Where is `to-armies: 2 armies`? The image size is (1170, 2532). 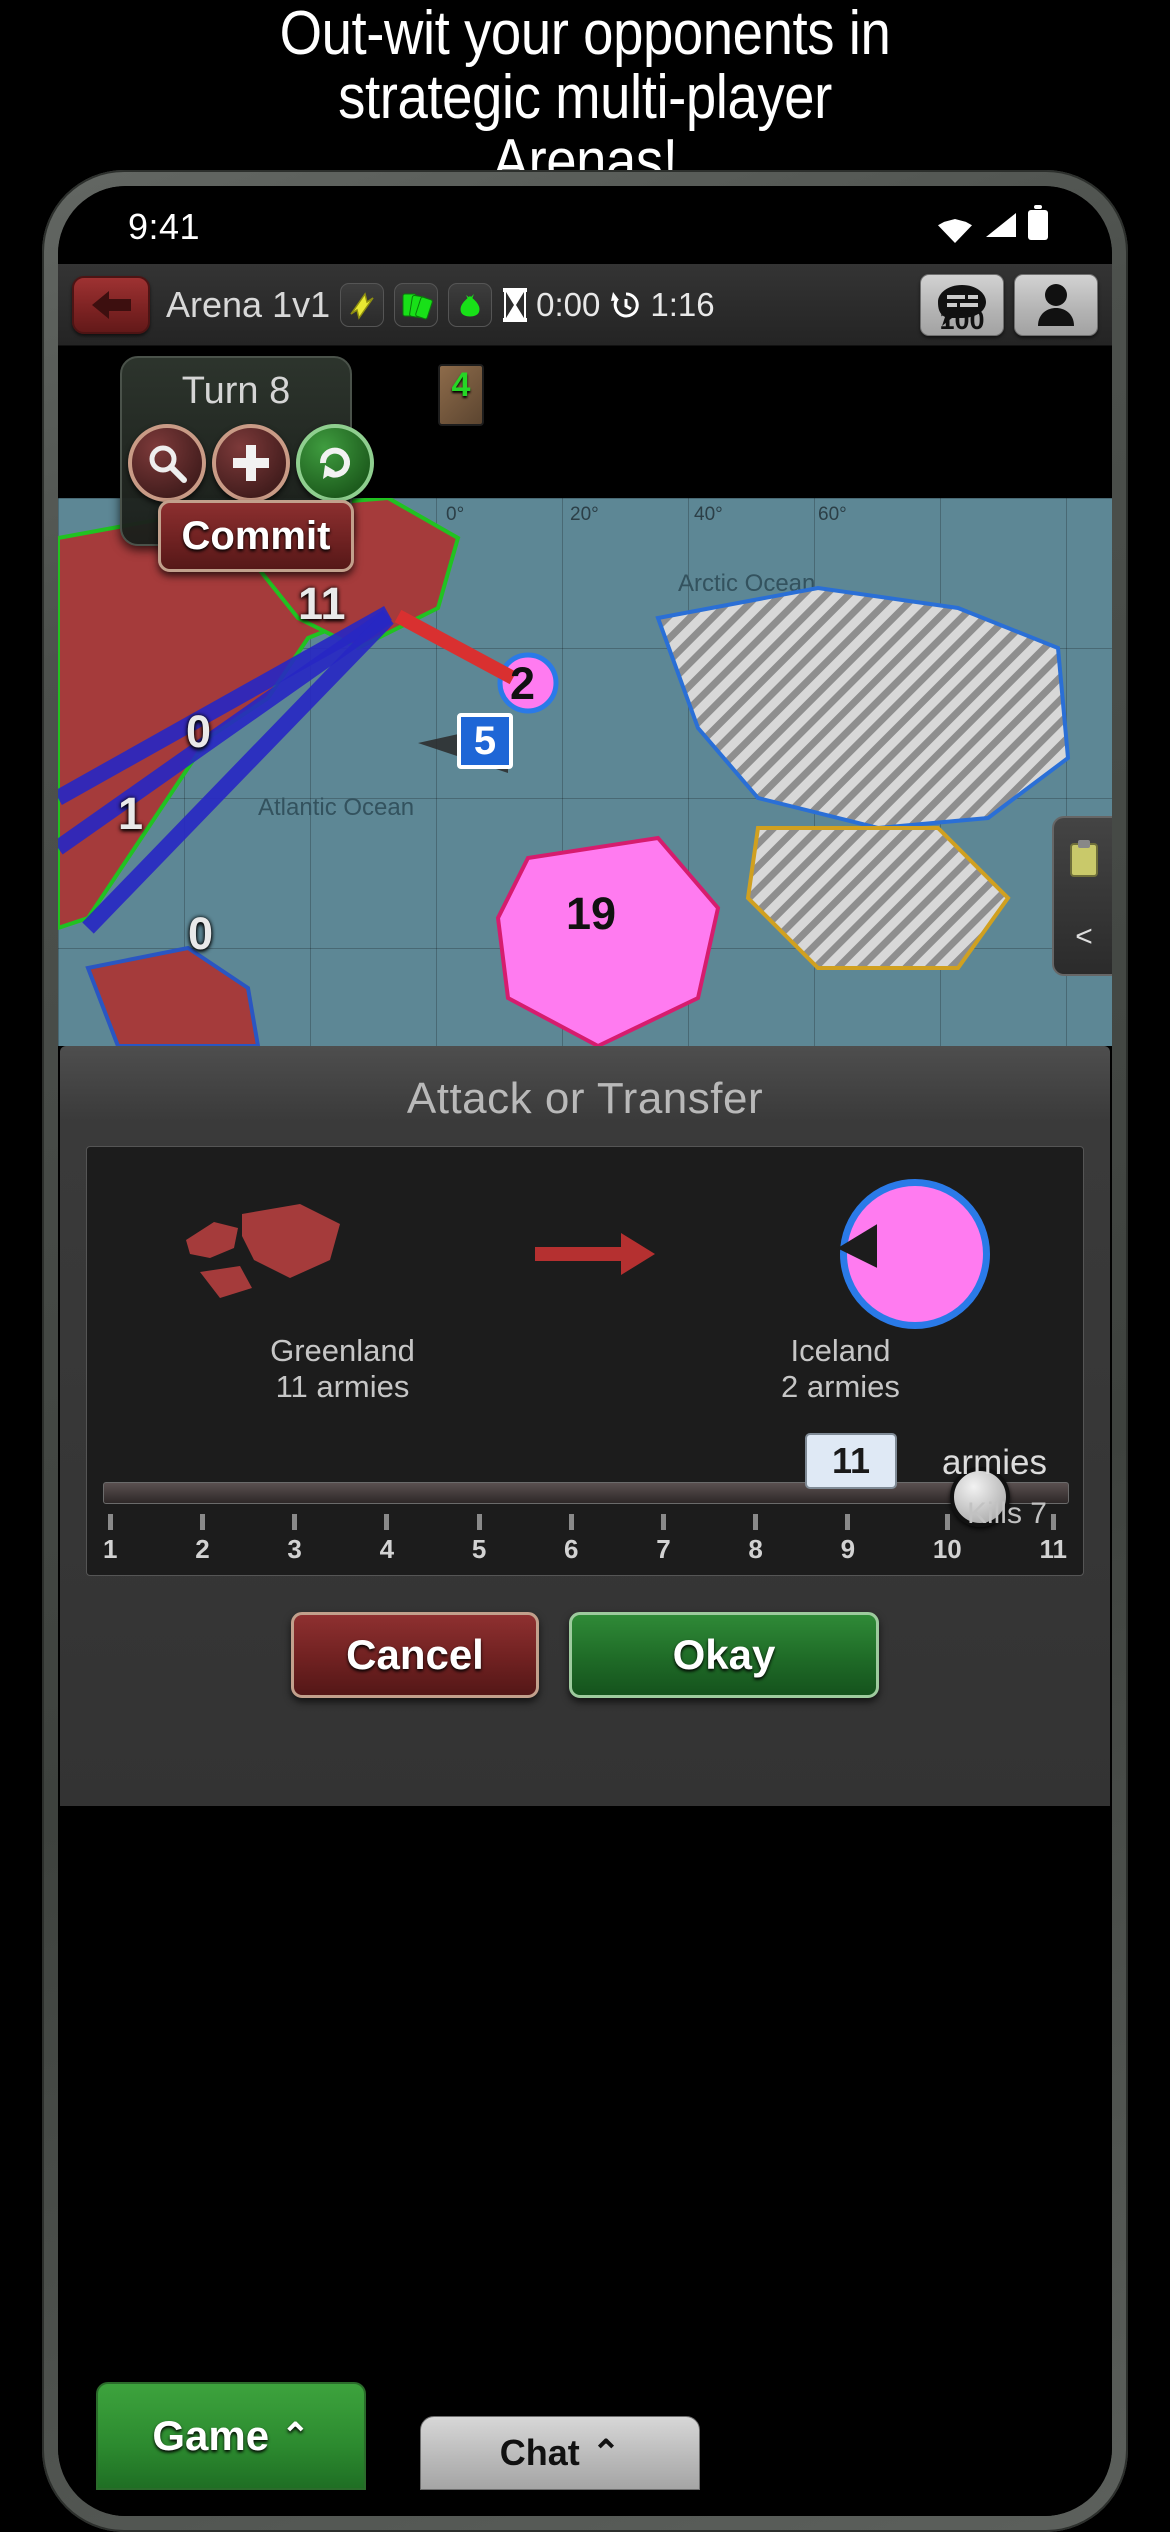
to-armies: 2 armies is located at coordinates (840, 1386).